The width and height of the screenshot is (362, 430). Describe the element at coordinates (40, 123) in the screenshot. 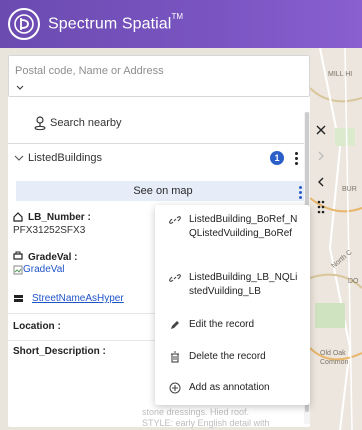

I see `location-pin-icon` at that location.